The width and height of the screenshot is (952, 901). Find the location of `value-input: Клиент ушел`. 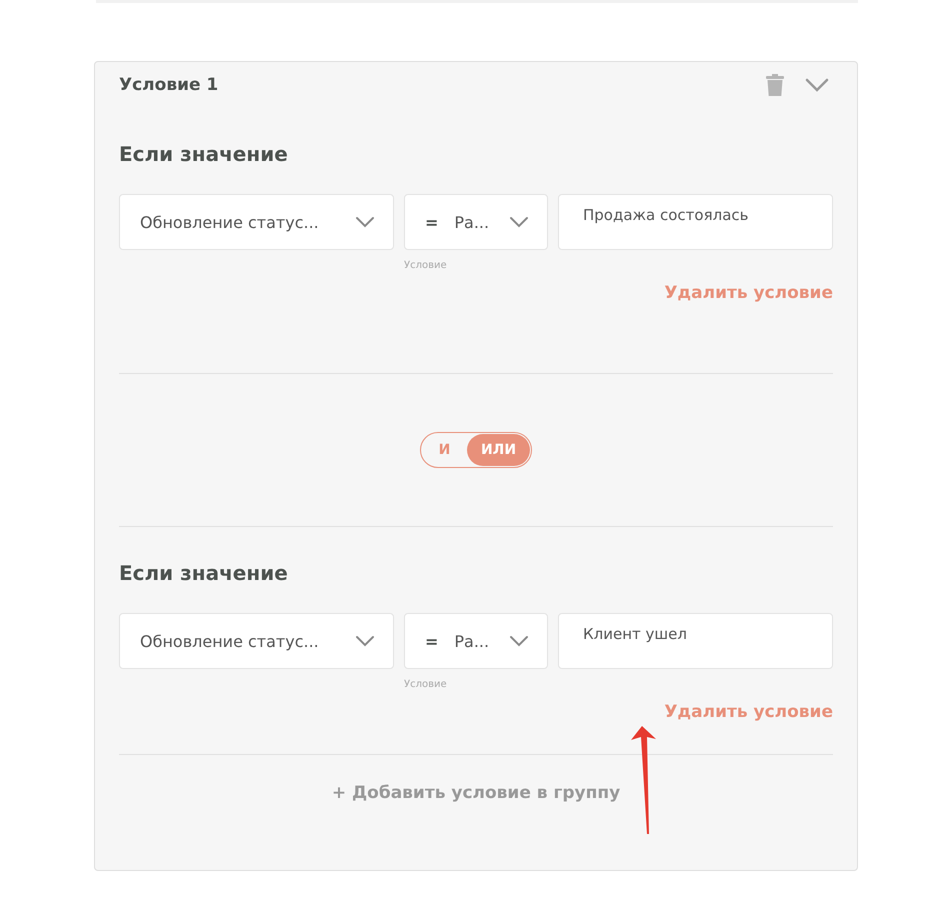

value-input: Клиент ушел is located at coordinates (695, 641).